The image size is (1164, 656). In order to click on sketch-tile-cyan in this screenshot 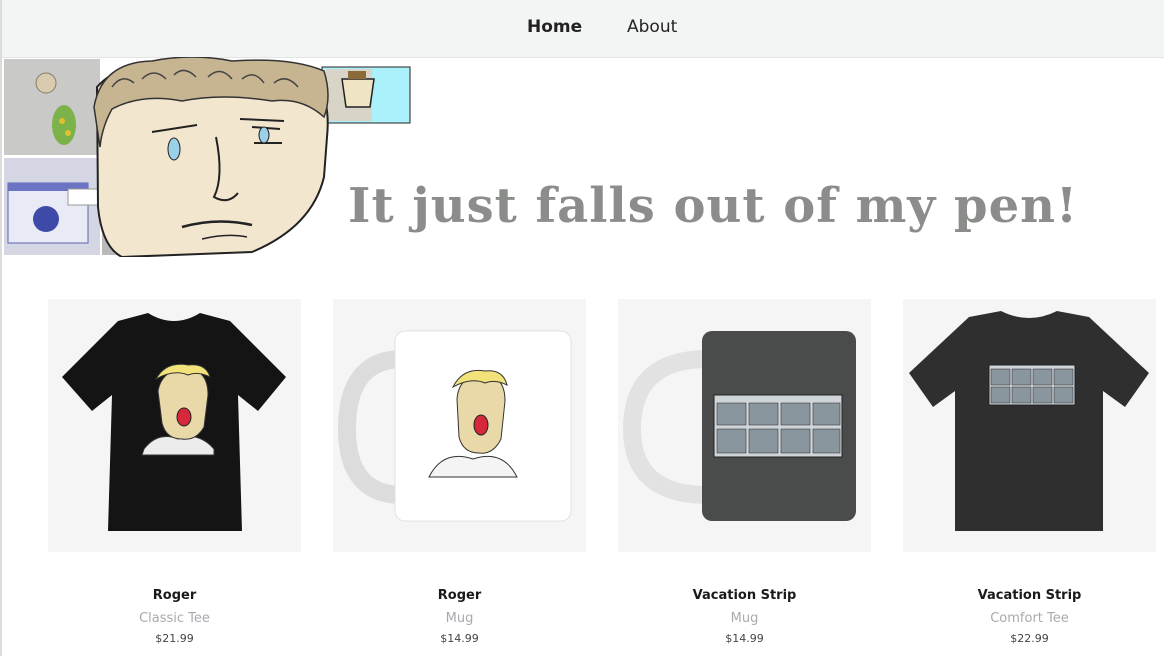, I will do `click(366, 95)`.